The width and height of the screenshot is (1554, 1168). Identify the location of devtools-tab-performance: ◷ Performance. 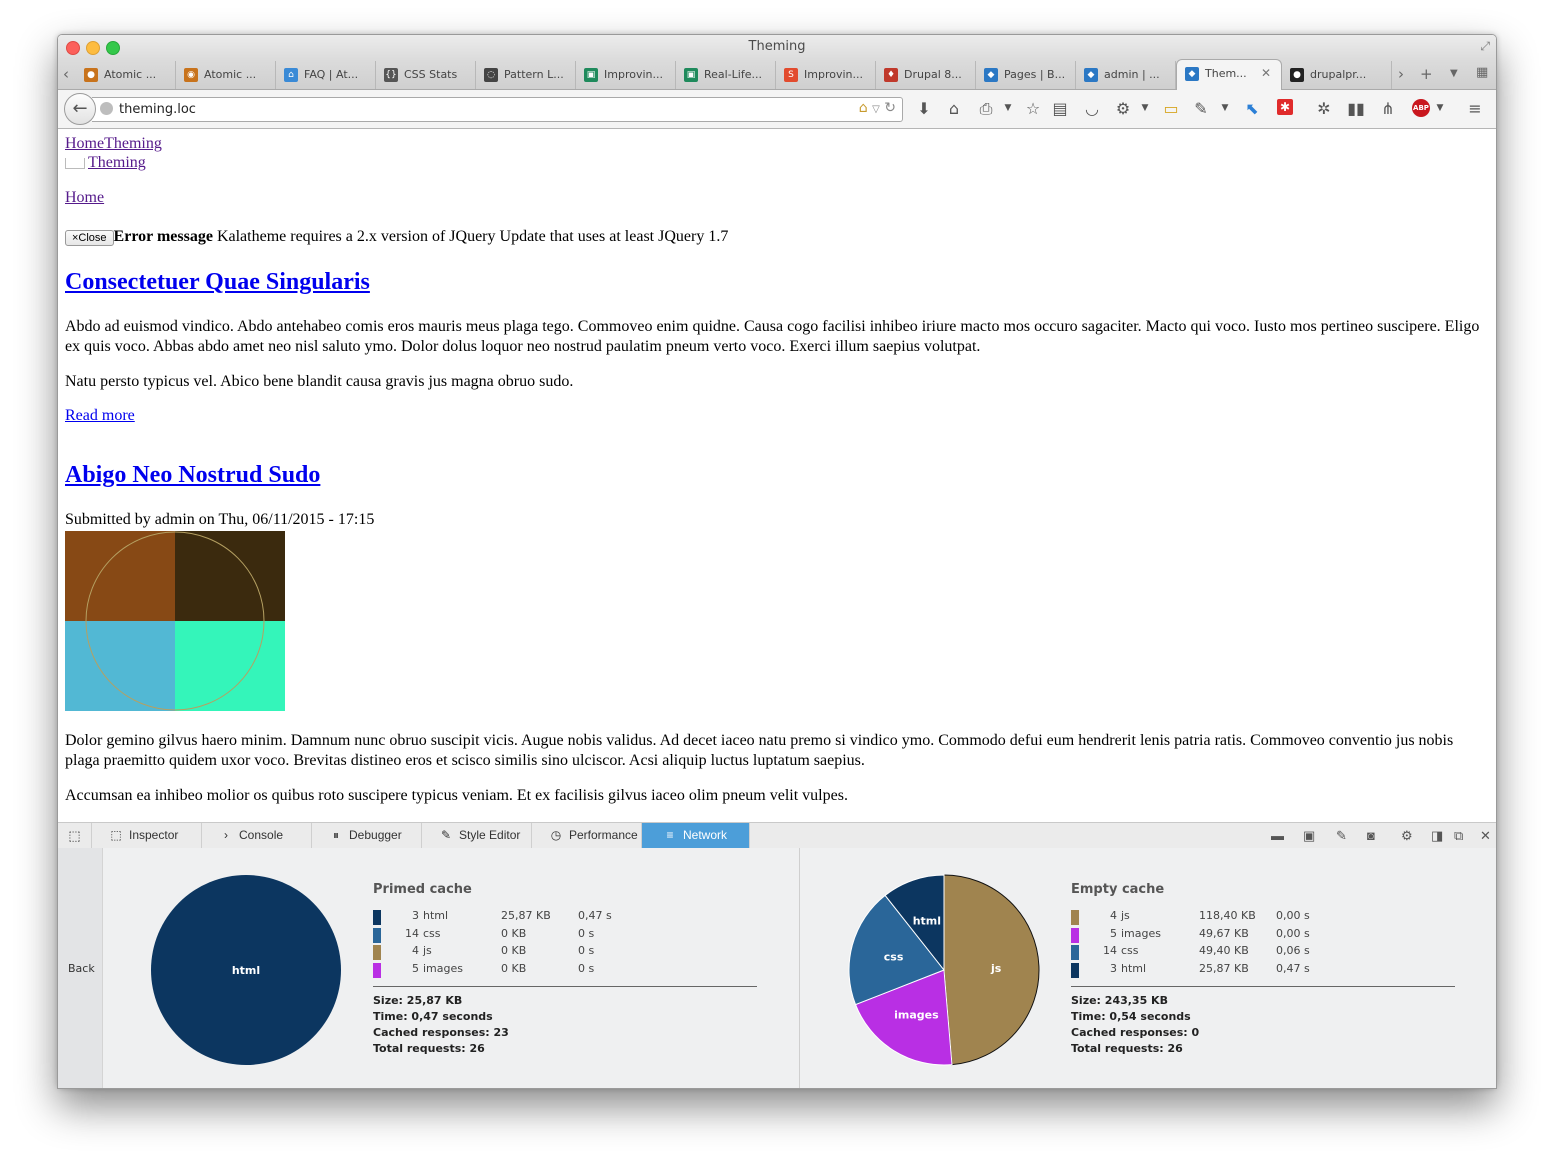
(587, 835).